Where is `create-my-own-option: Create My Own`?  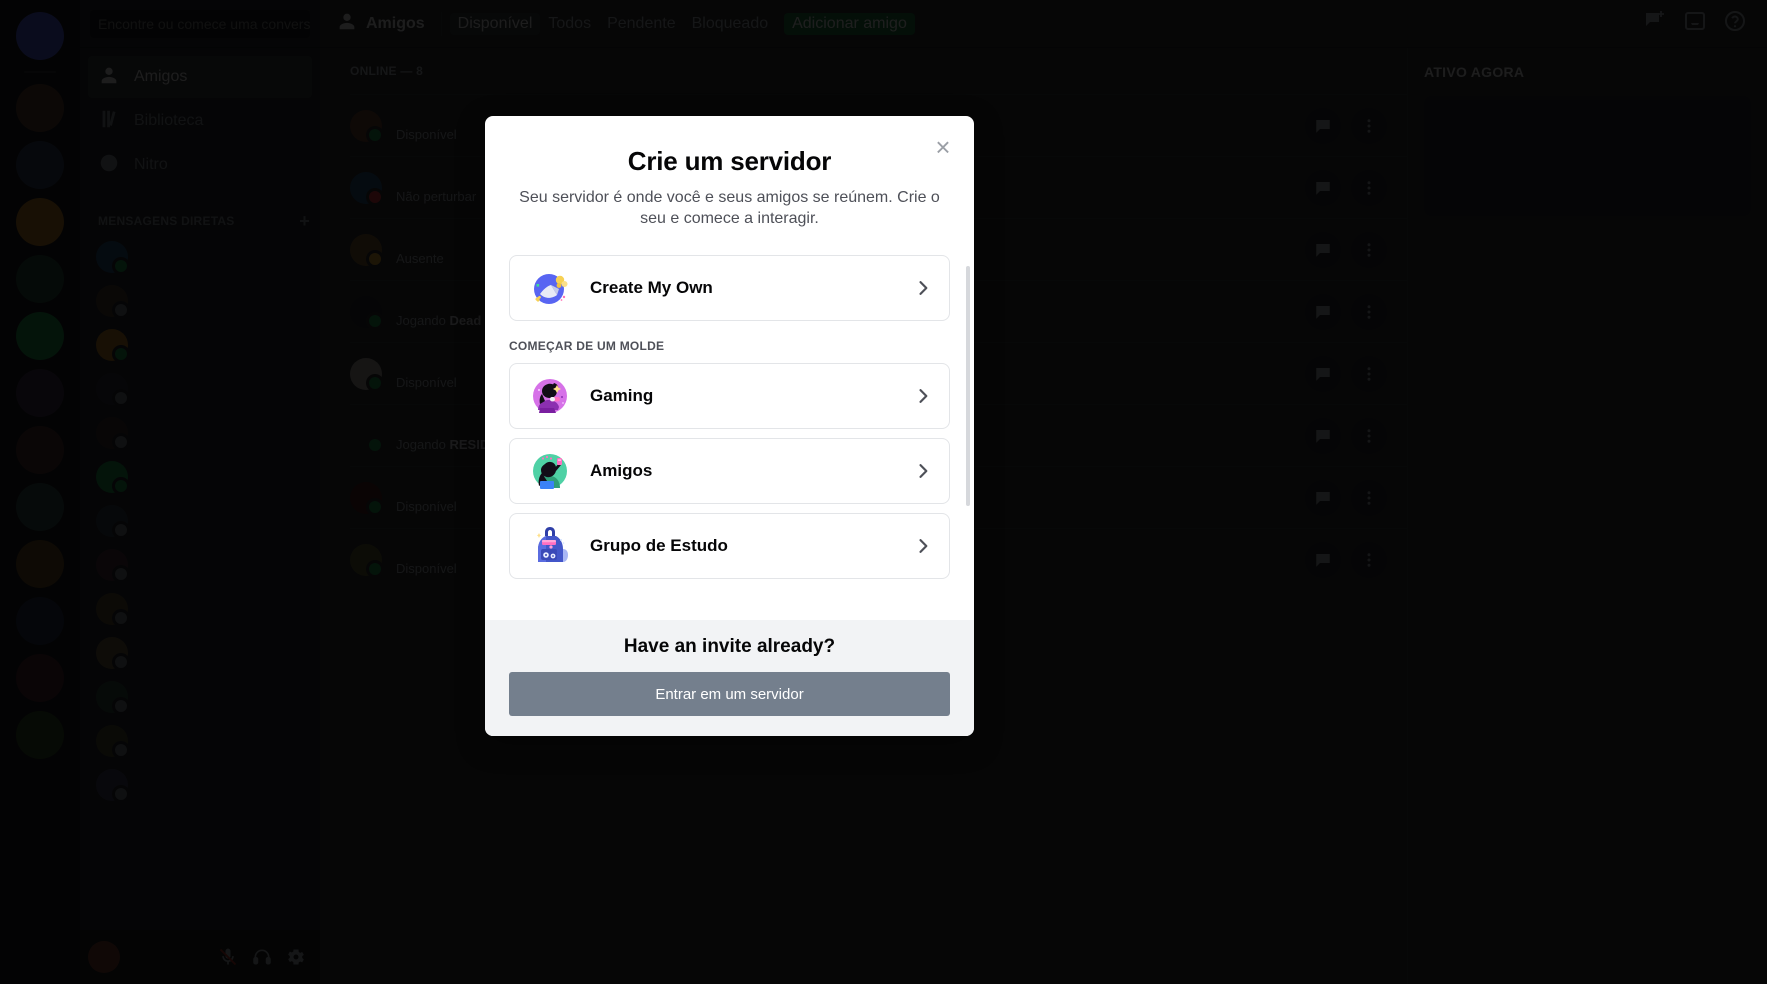 create-my-own-option: Create My Own is located at coordinates (729, 288).